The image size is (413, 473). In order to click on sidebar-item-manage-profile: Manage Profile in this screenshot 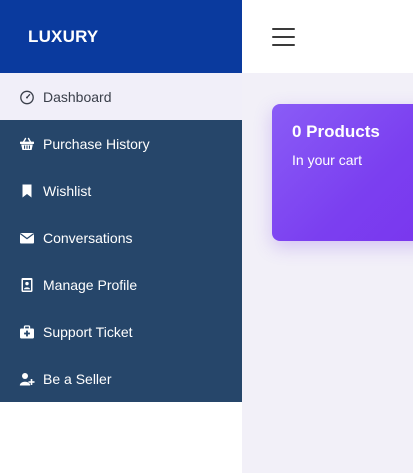, I will do `click(121, 284)`.